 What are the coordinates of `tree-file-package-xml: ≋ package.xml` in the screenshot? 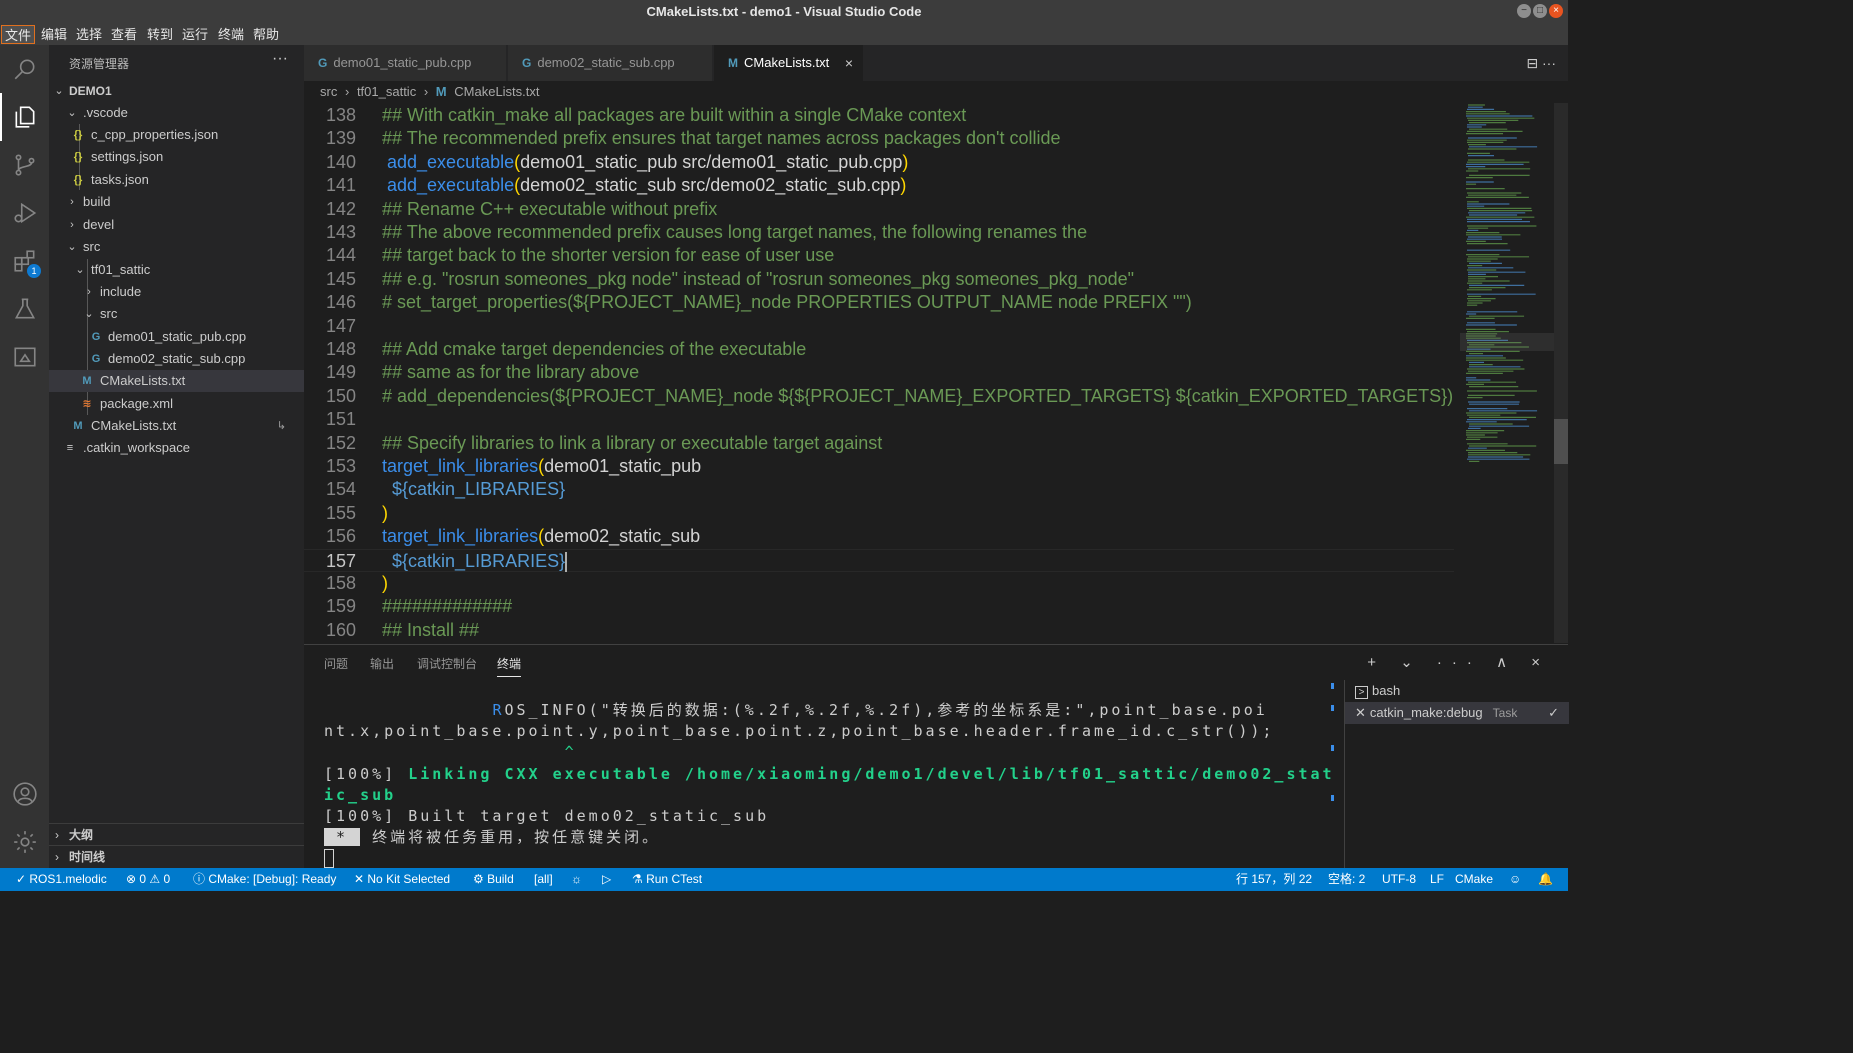 It's located at (176, 404).